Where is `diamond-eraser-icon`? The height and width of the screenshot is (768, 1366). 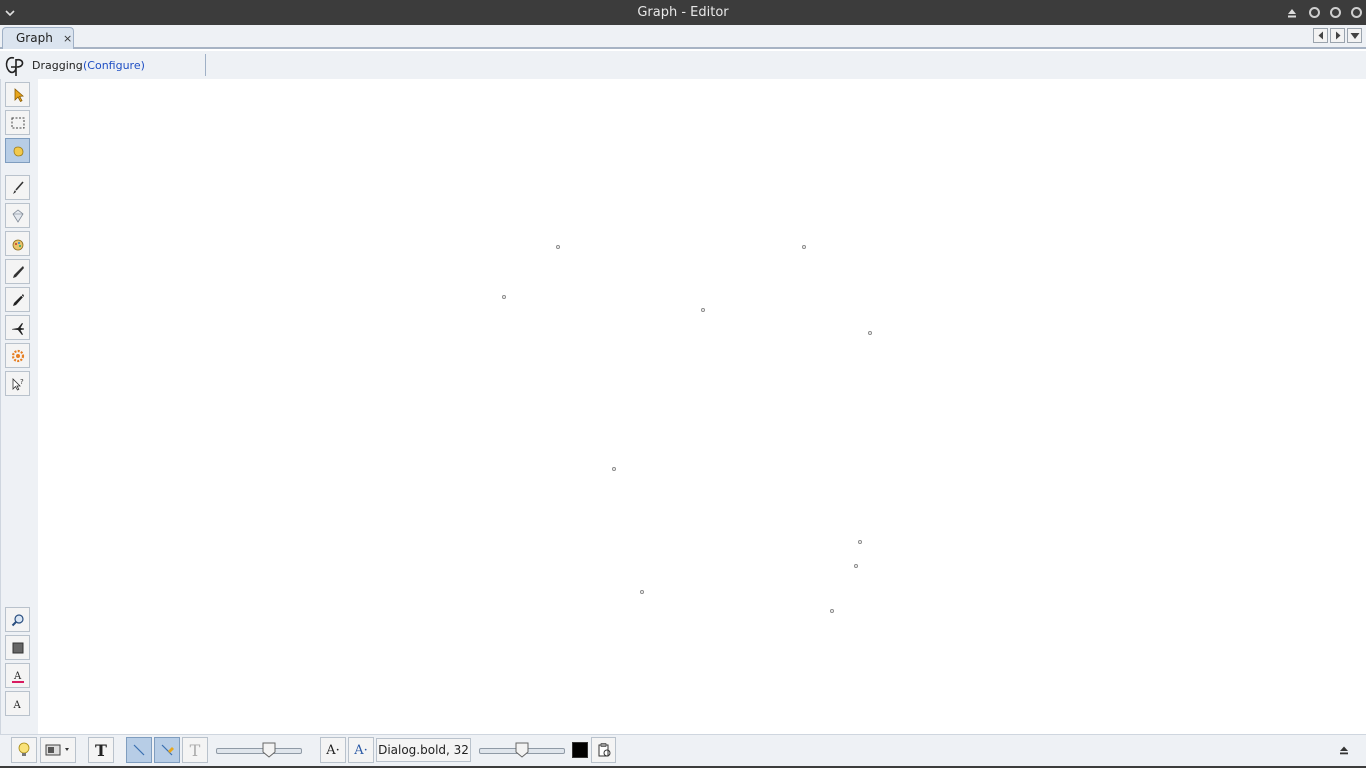 diamond-eraser-icon is located at coordinates (17, 215).